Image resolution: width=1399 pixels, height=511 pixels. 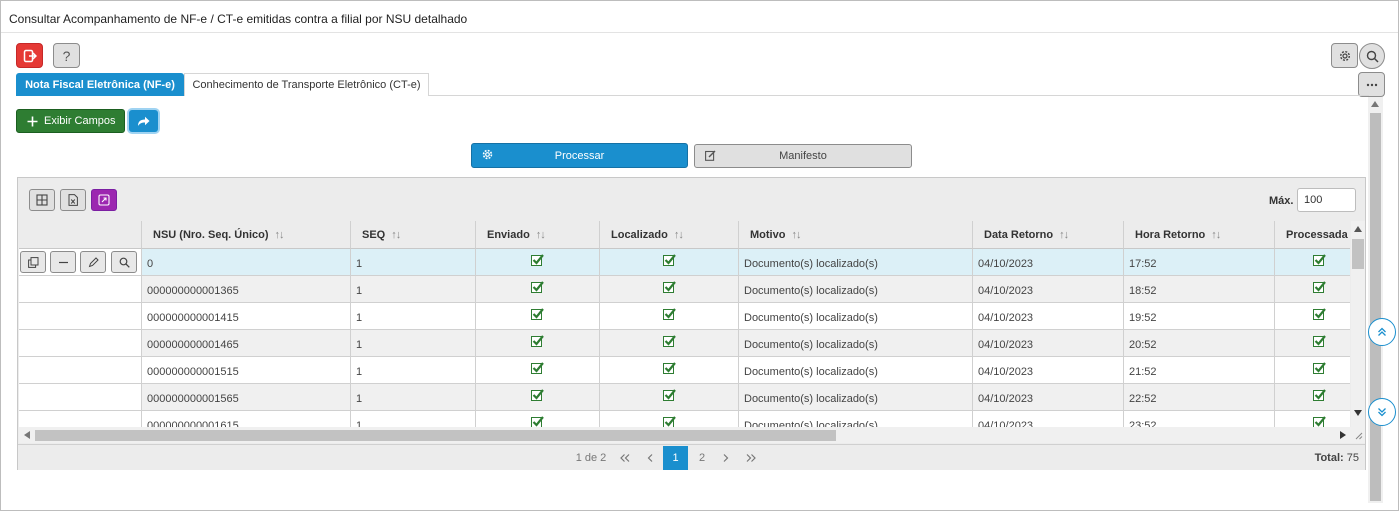 I want to click on grid-horizontal-scrollbar, so click(x=692, y=435).